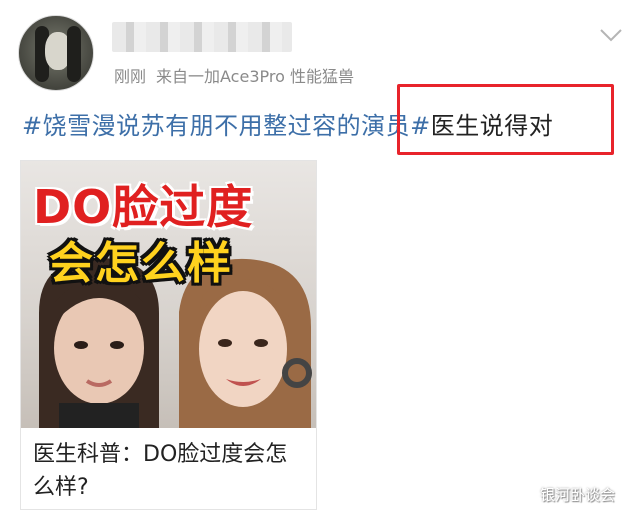  I want to click on watermark-text: 银河卧谈会, so click(578, 495).